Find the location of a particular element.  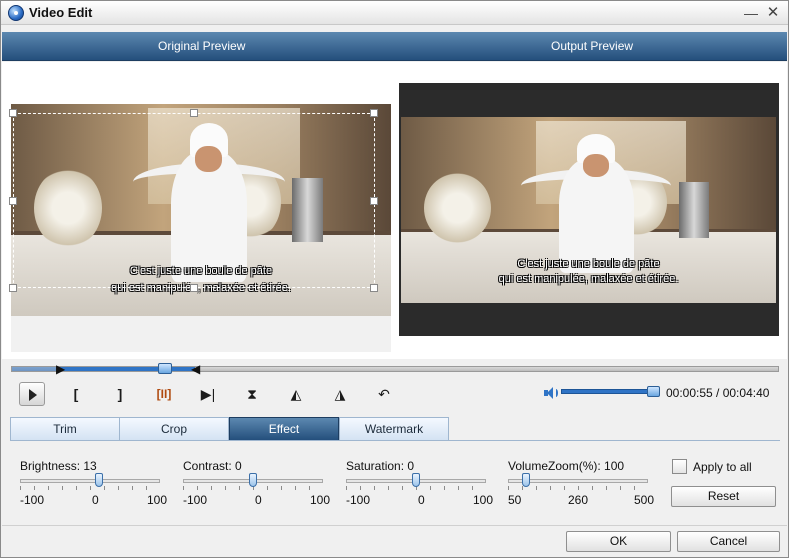

crop-handle-mr is located at coordinates (374, 201).